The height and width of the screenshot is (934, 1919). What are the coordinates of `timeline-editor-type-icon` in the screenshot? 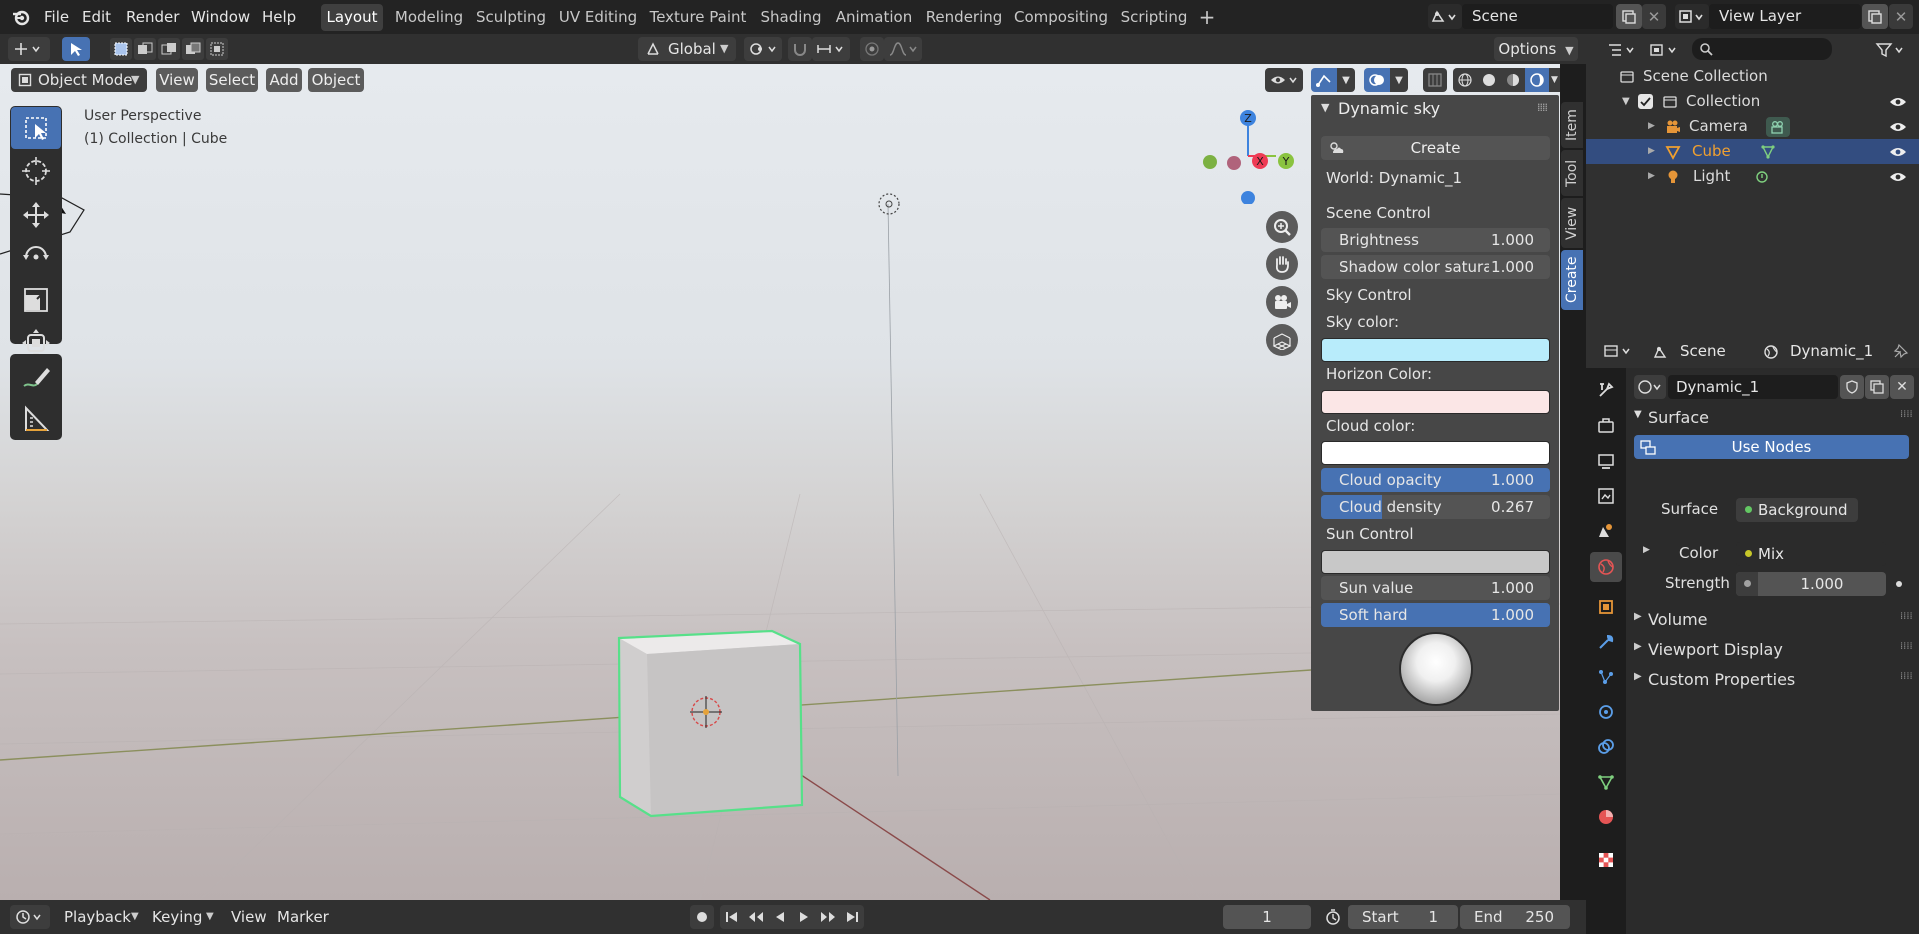 It's located at (30, 917).